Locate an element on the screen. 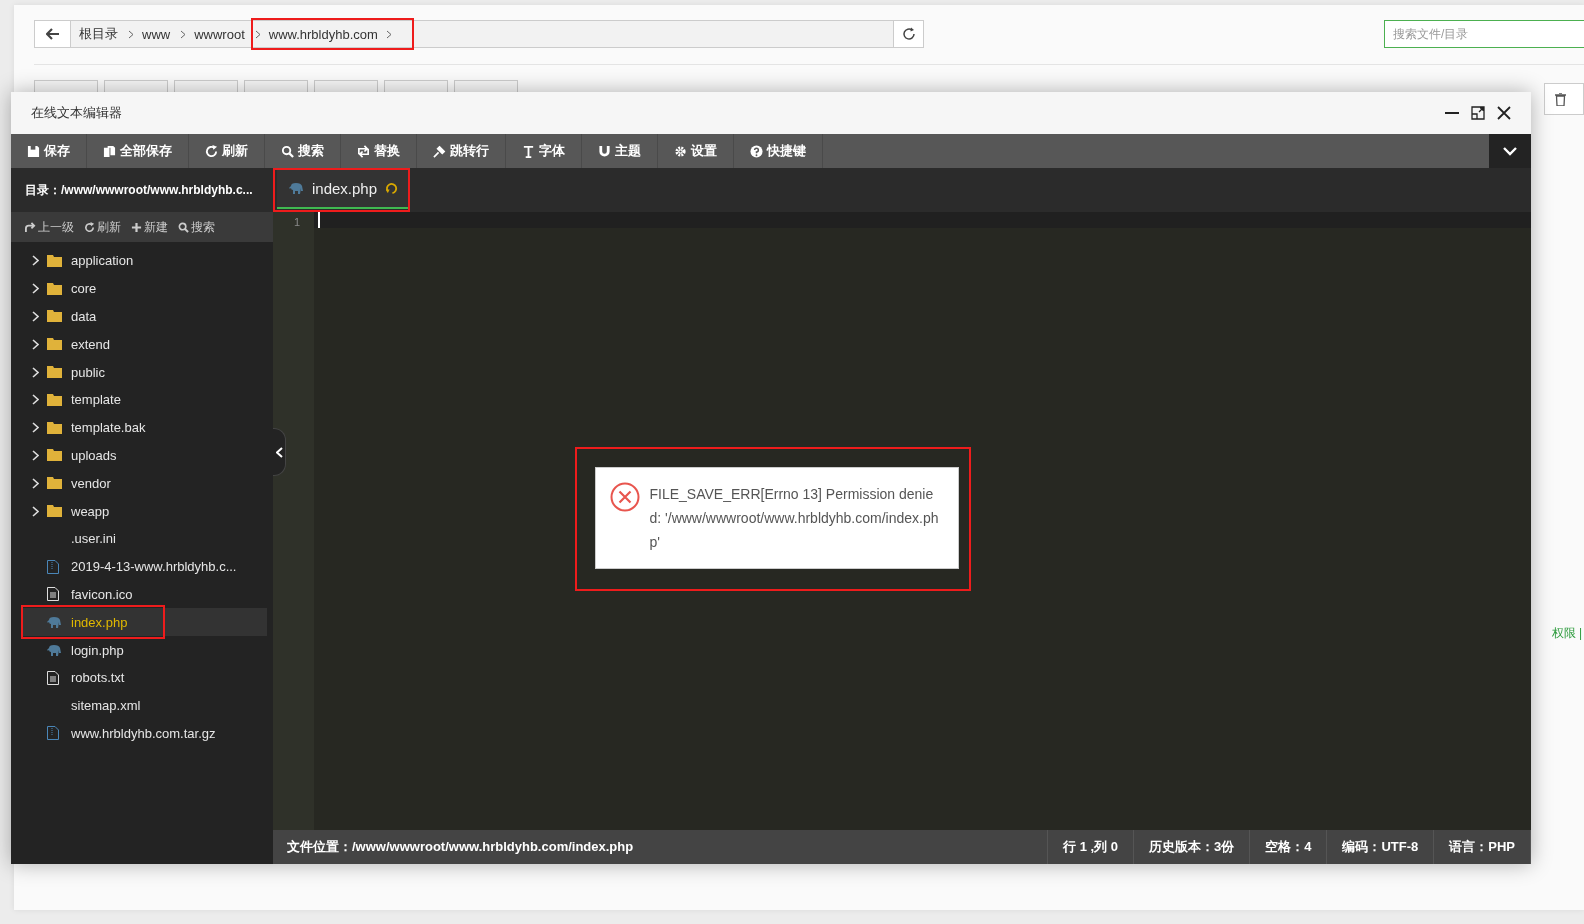 This screenshot has height=924, width=1584. file-tree-item: application is located at coordinates (144, 261).